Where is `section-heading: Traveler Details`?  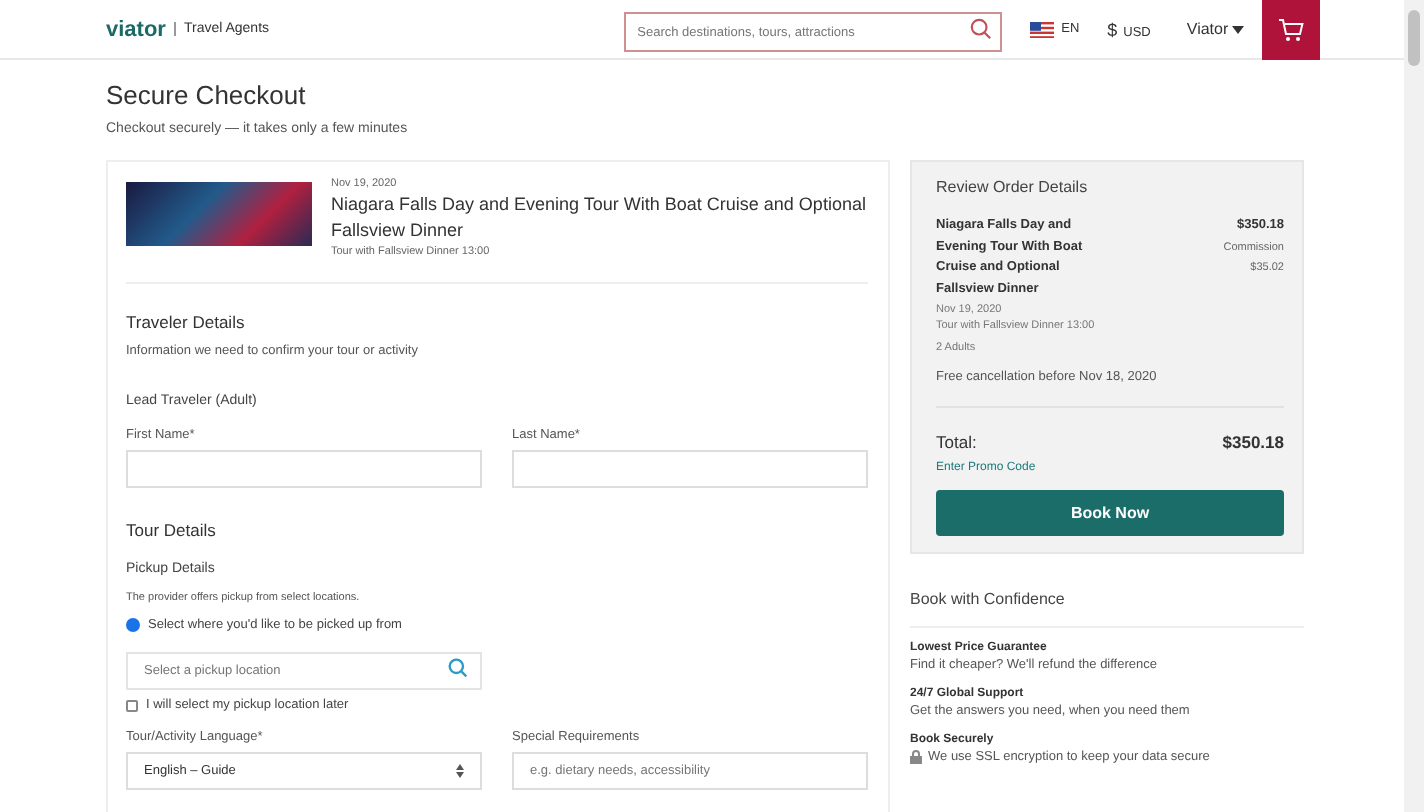 section-heading: Traveler Details is located at coordinates (186, 322).